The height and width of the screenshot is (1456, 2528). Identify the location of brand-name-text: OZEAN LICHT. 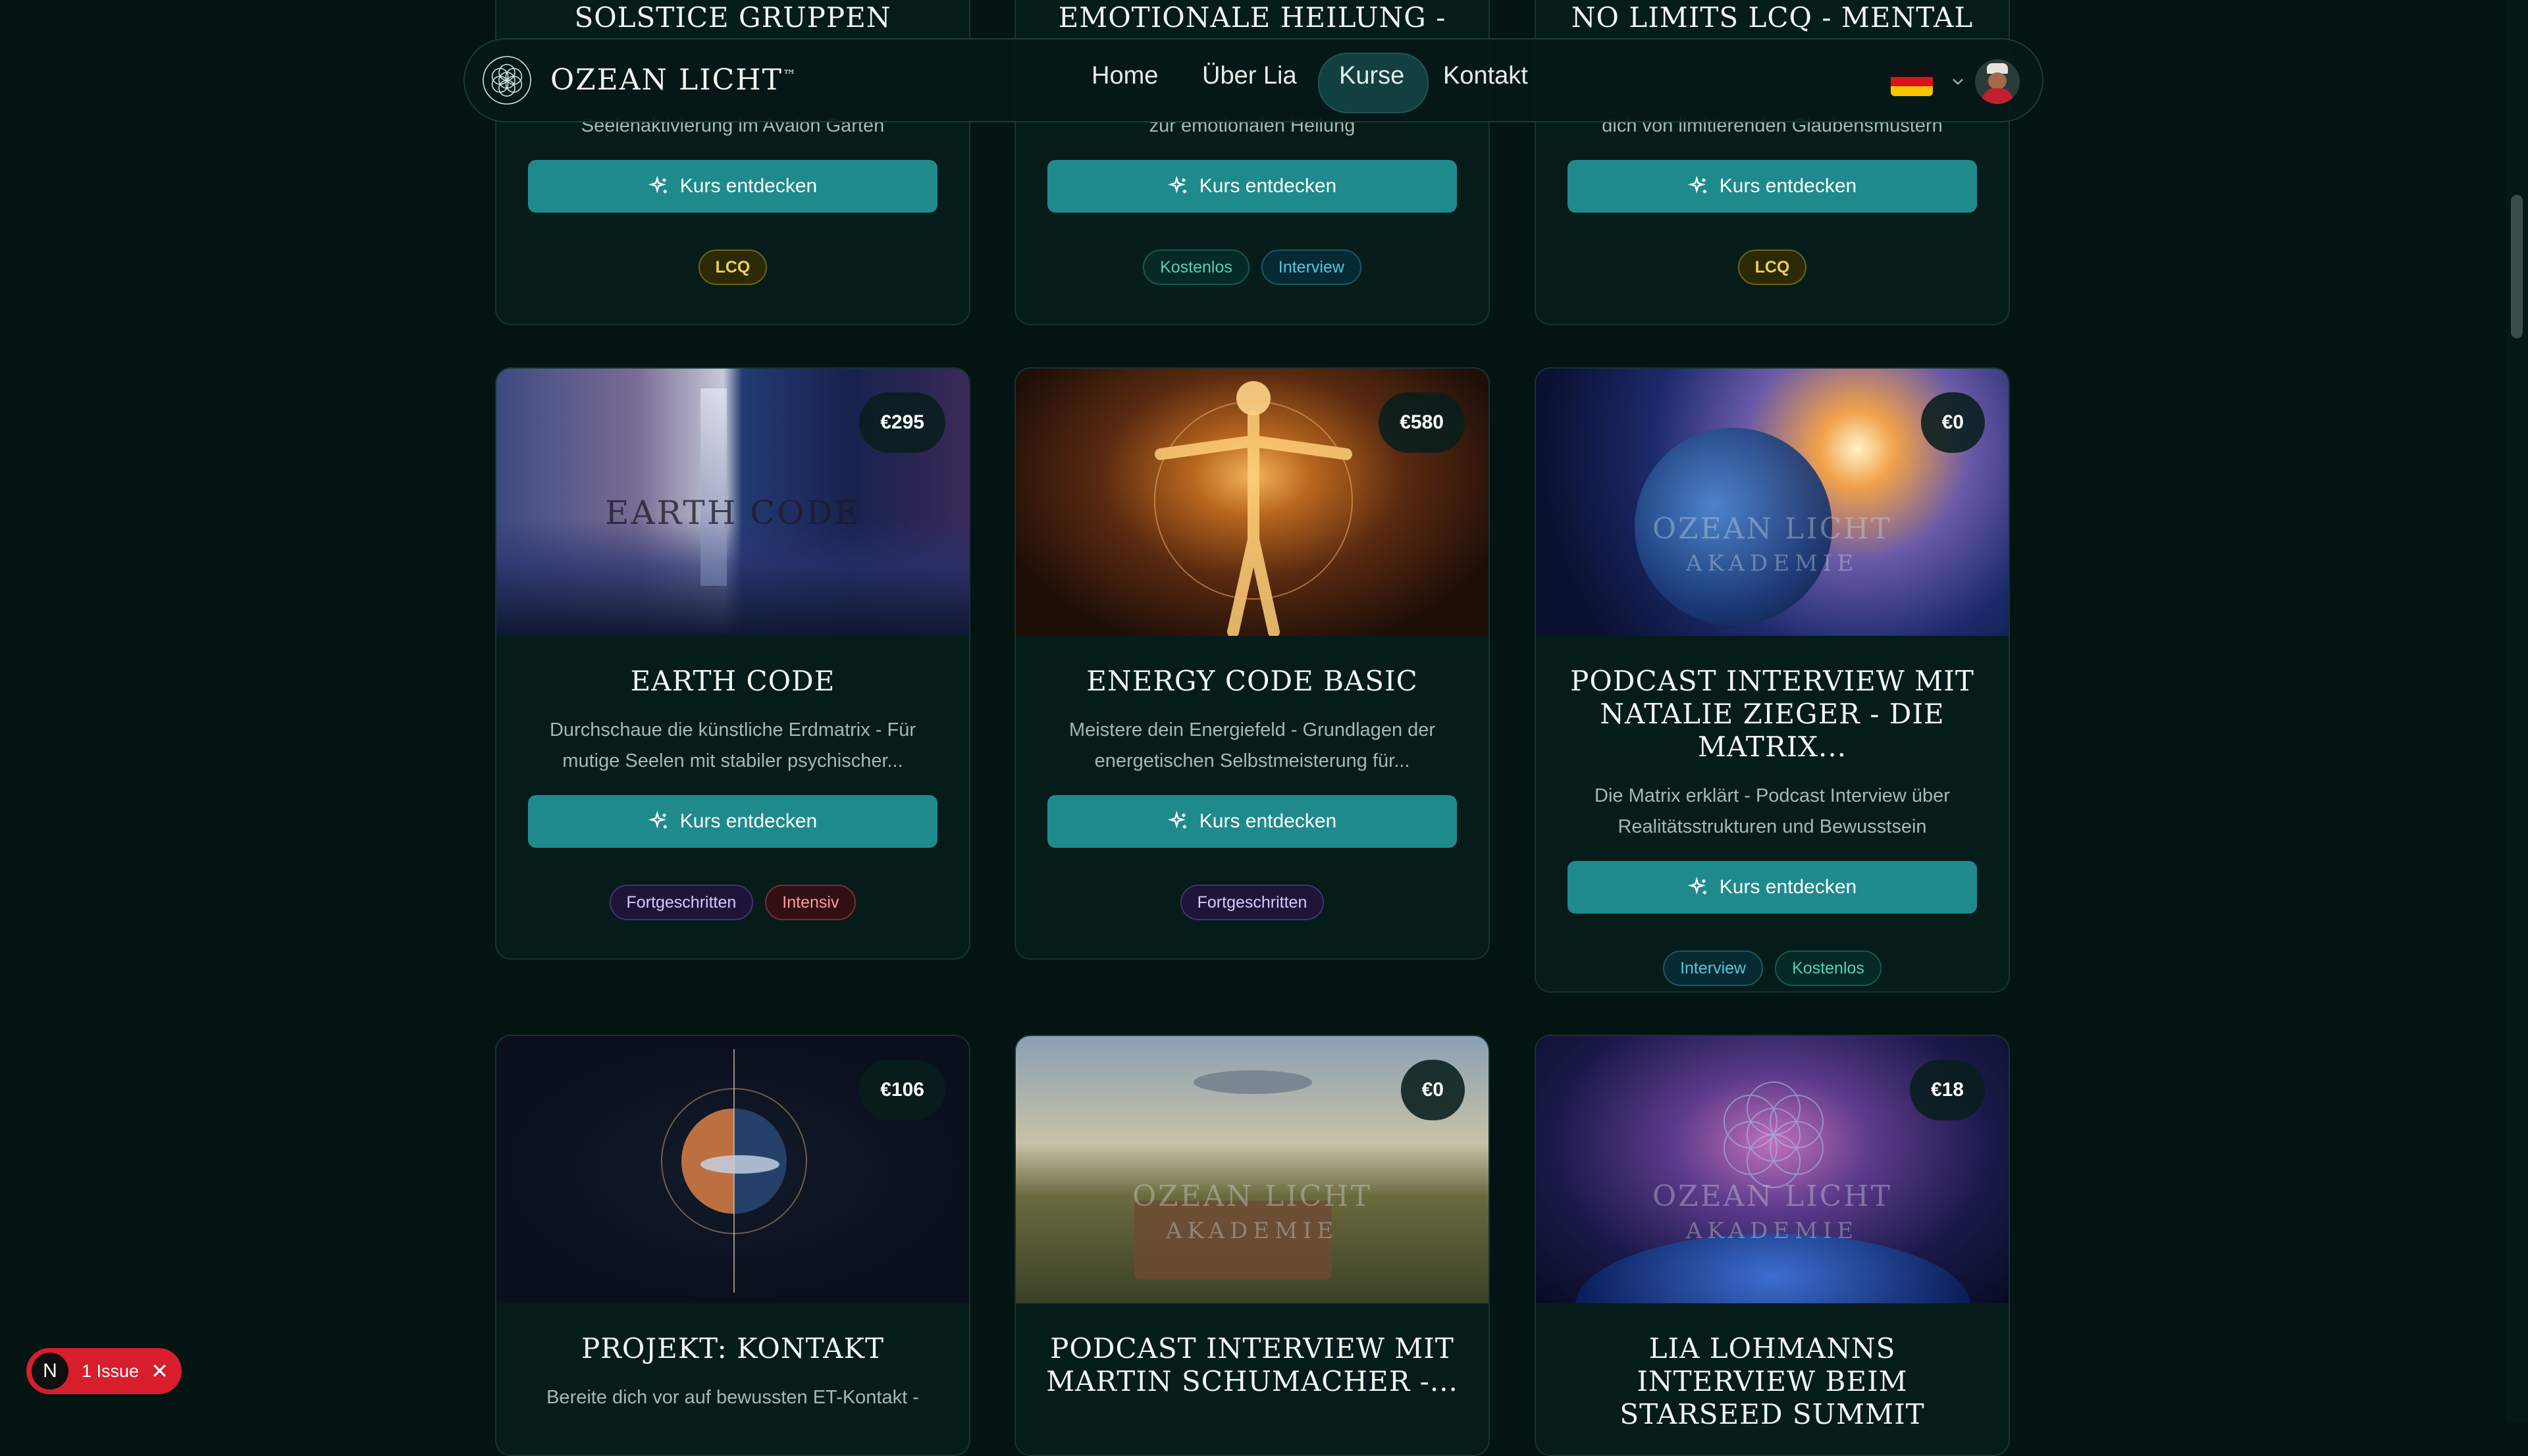
(666, 80).